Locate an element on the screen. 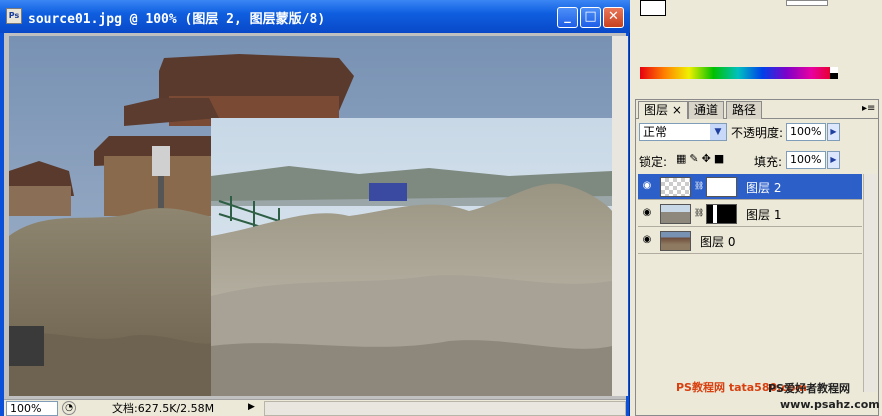 The height and width of the screenshot is (416, 882). layer-name: 图层 1 is located at coordinates (763, 214).